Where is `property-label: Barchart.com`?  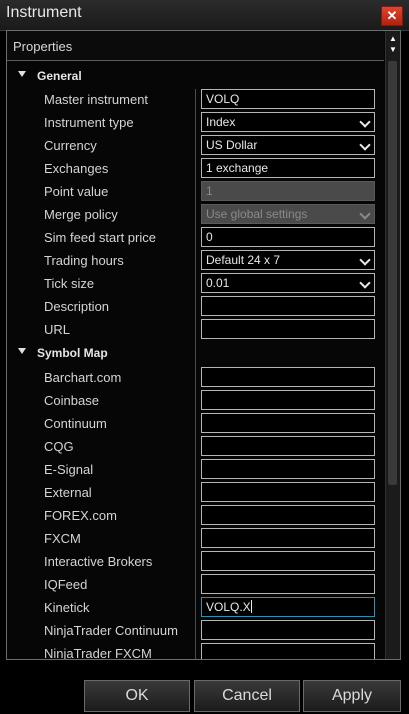
property-label: Barchart.com is located at coordinates (83, 377).